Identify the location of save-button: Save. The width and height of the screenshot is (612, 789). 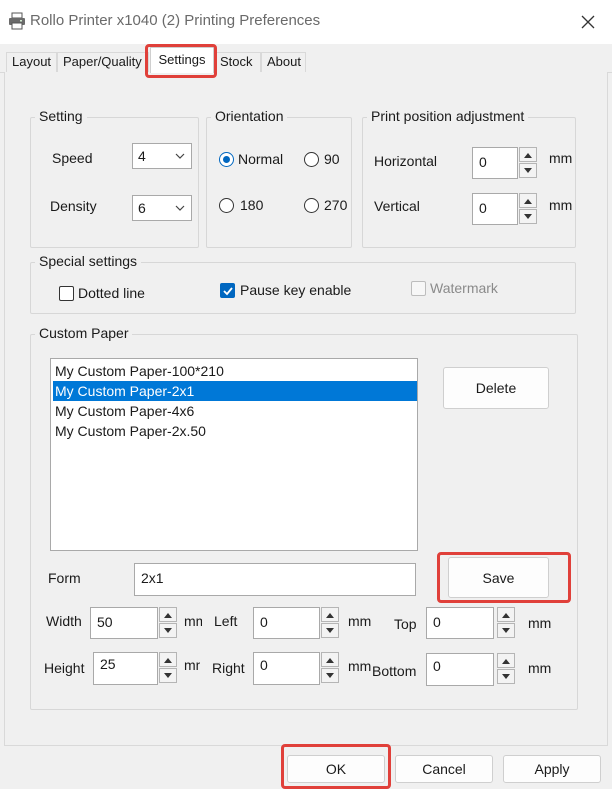
(498, 577).